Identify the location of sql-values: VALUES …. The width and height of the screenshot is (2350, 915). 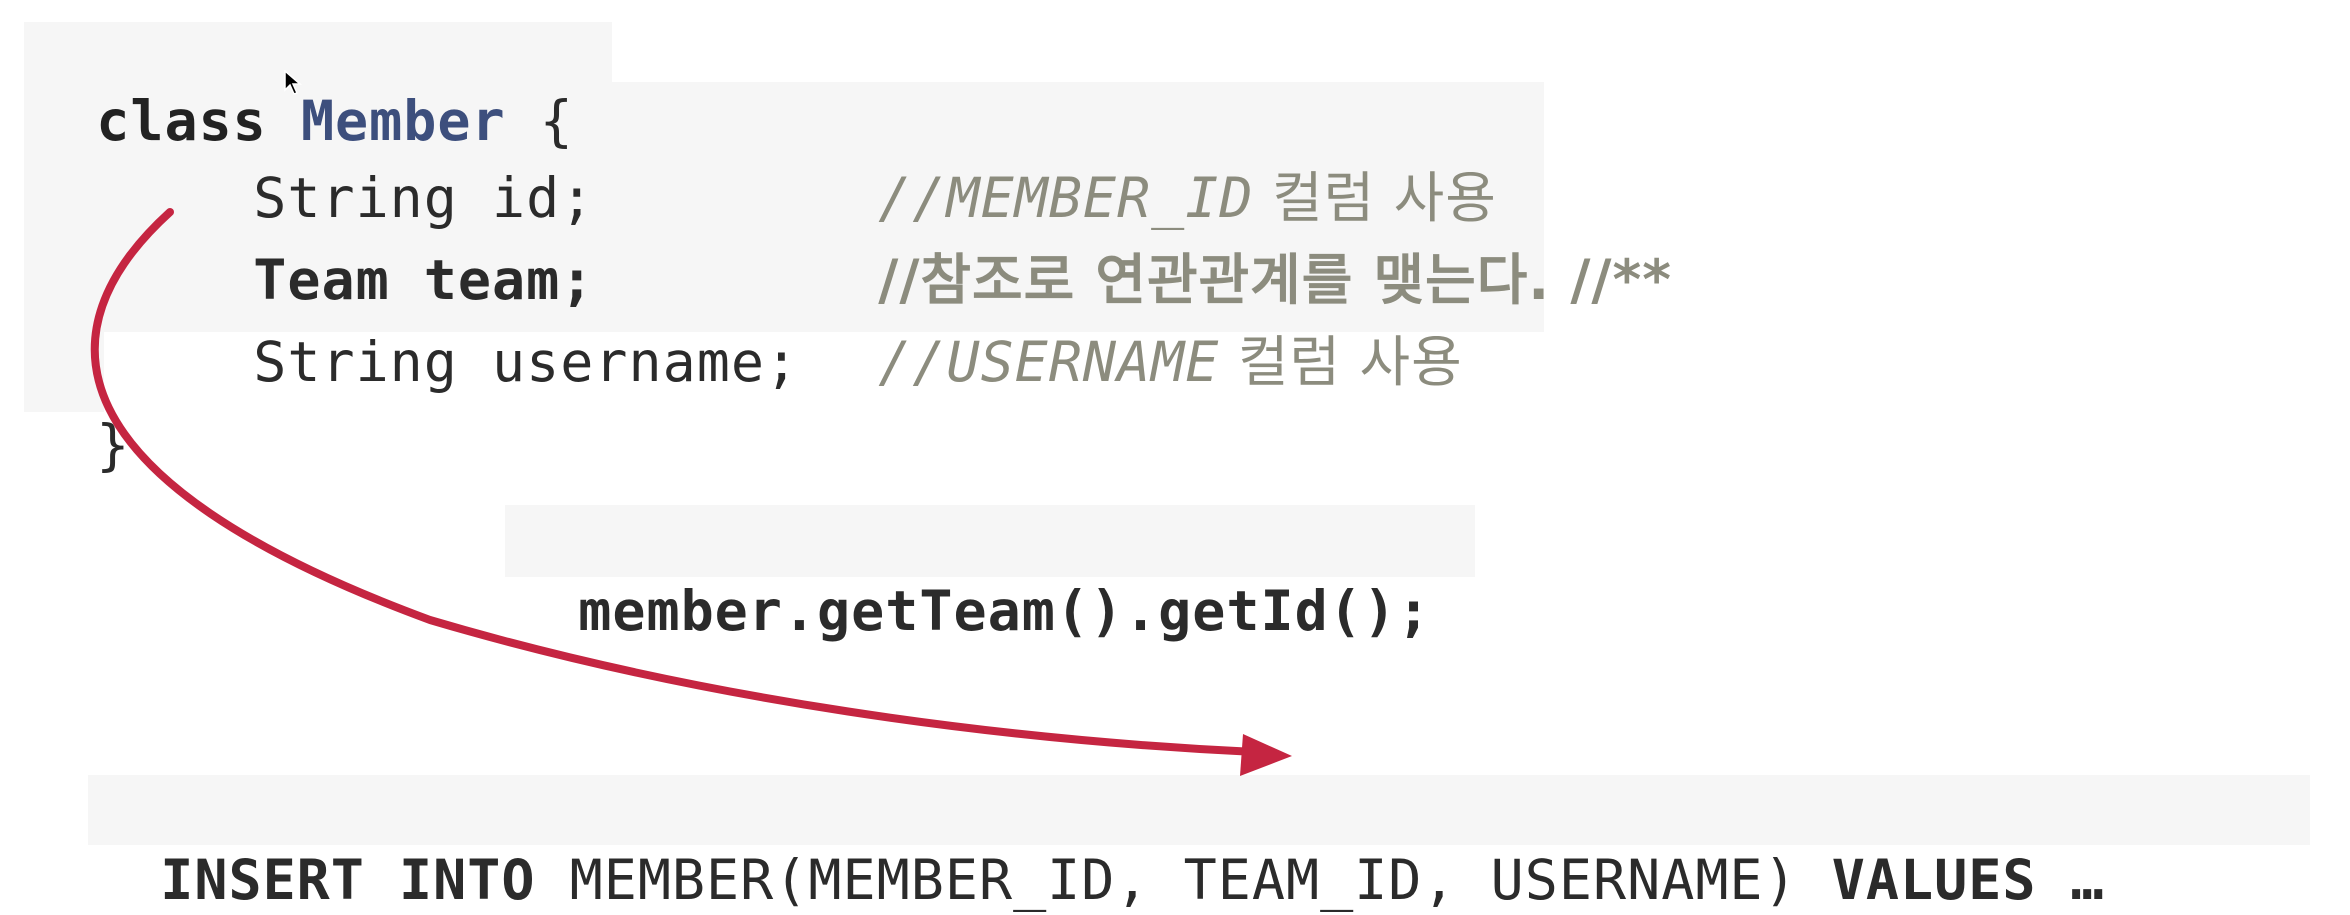
(1968, 880).